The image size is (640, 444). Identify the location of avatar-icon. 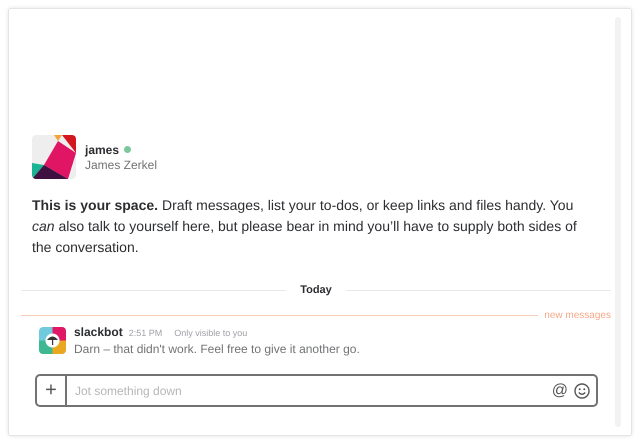
(54, 157).